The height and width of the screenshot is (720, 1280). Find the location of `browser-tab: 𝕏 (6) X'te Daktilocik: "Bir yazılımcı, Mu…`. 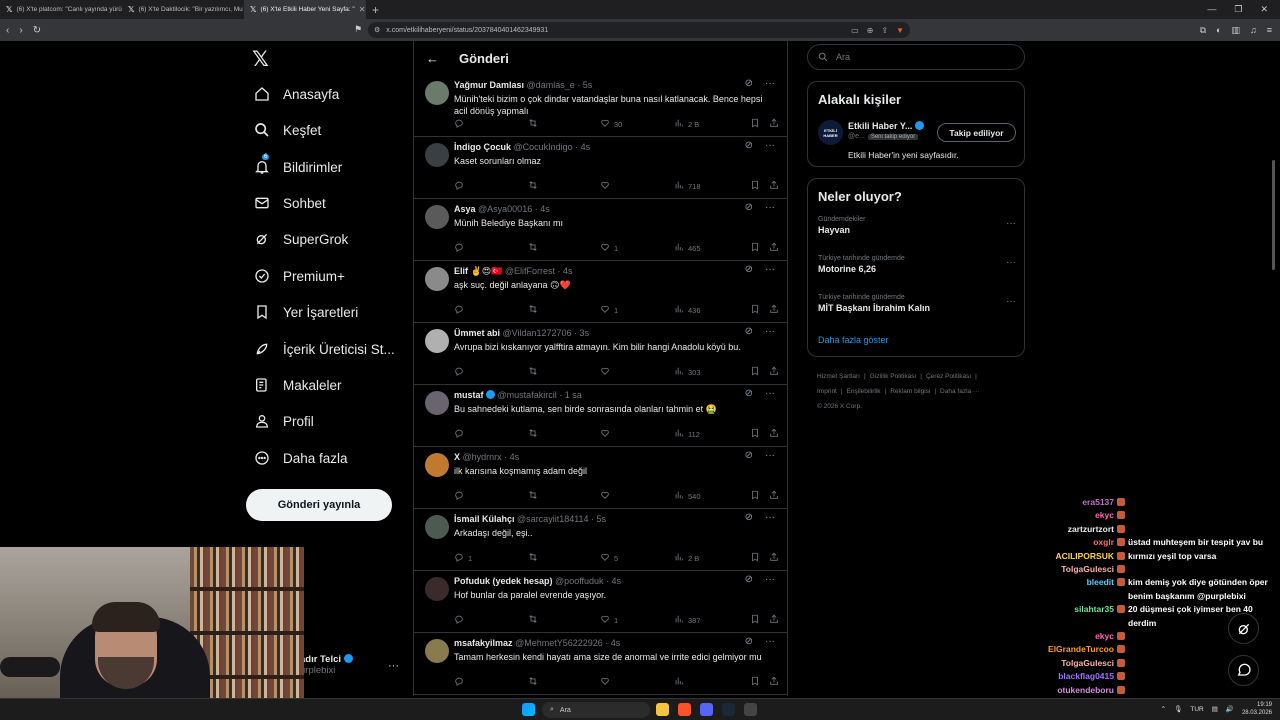

browser-tab: 𝕏 (6) X'te Daktilocik: "Bir yazılımcı, Mu… is located at coordinates (183, 9).